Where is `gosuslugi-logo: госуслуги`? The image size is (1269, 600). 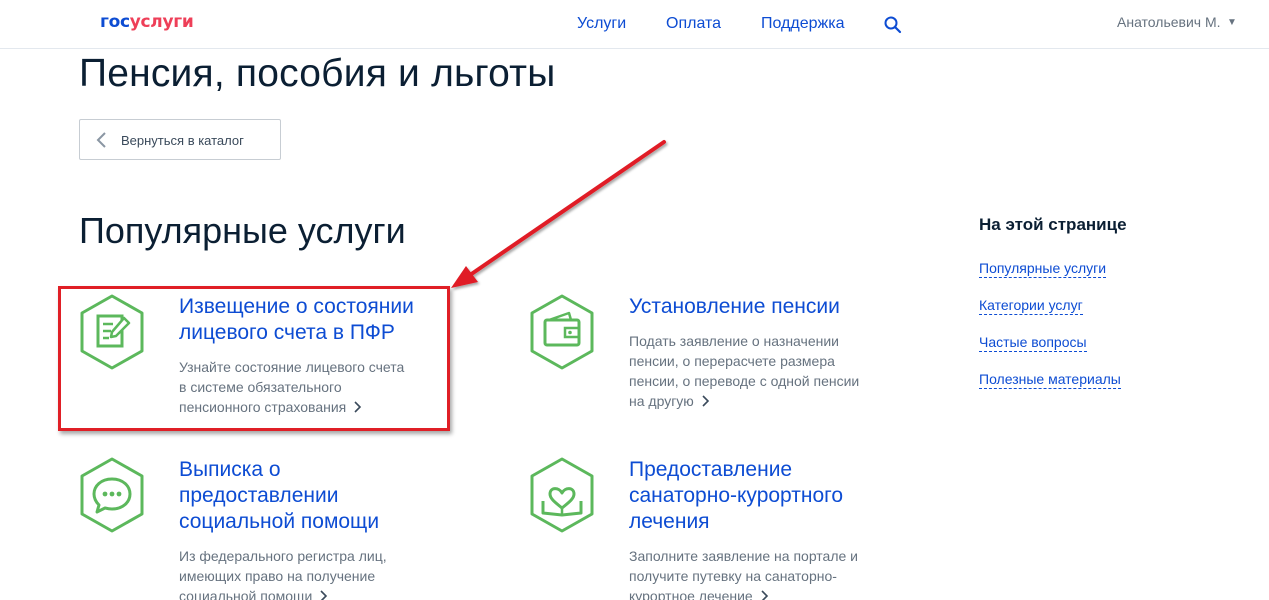 gosuslugi-logo: госуслуги is located at coordinates (147, 22).